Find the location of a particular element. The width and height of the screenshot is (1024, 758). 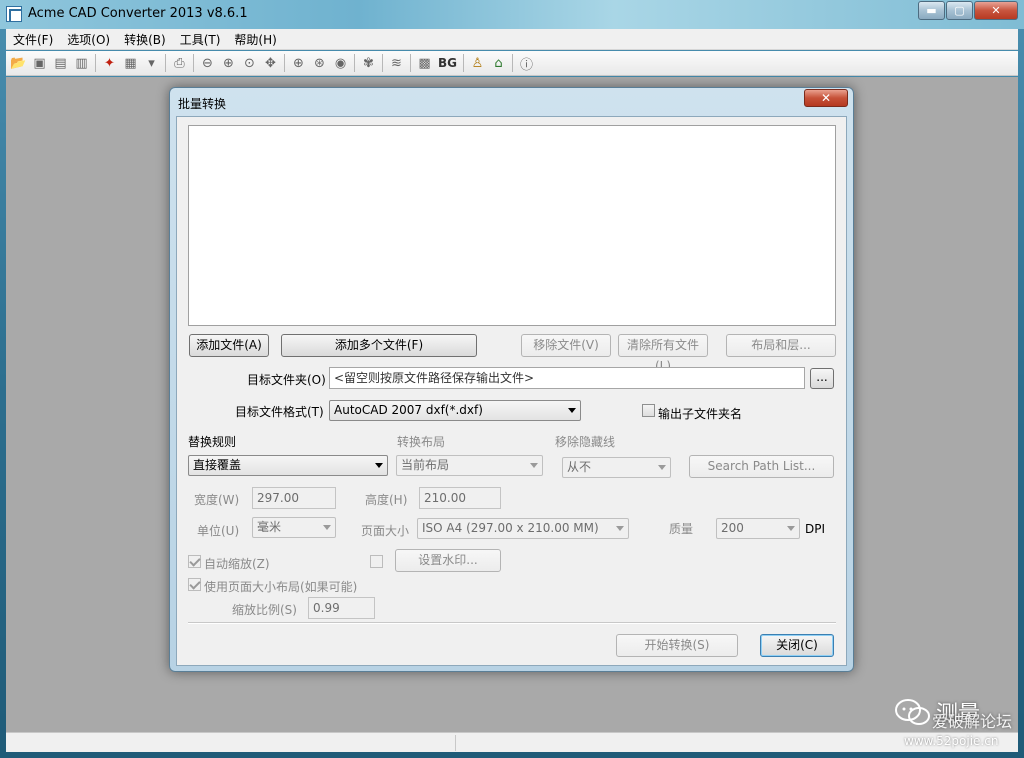

menu-options: 选项(O) is located at coordinates (88, 39).